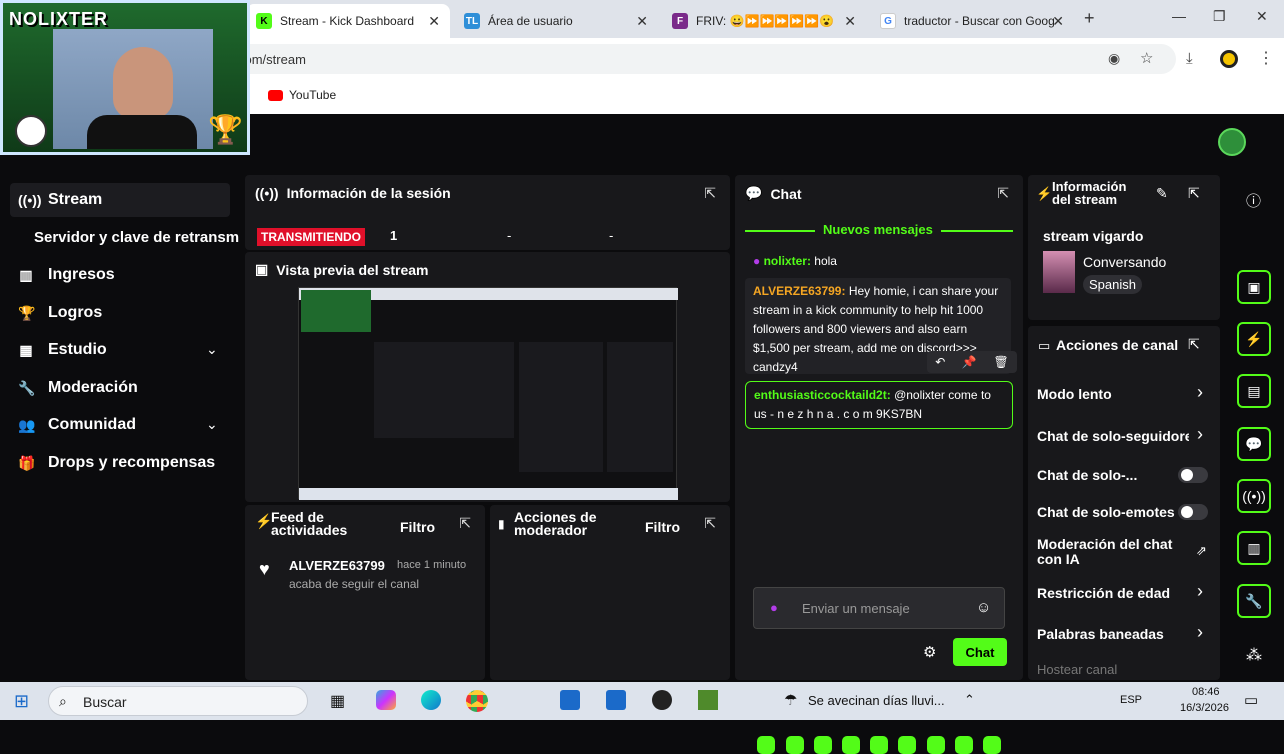  Describe the element at coordinates (820, 395) in the screenshot. I see `chat-username: enthusiasticcocktaild2t` at that location.